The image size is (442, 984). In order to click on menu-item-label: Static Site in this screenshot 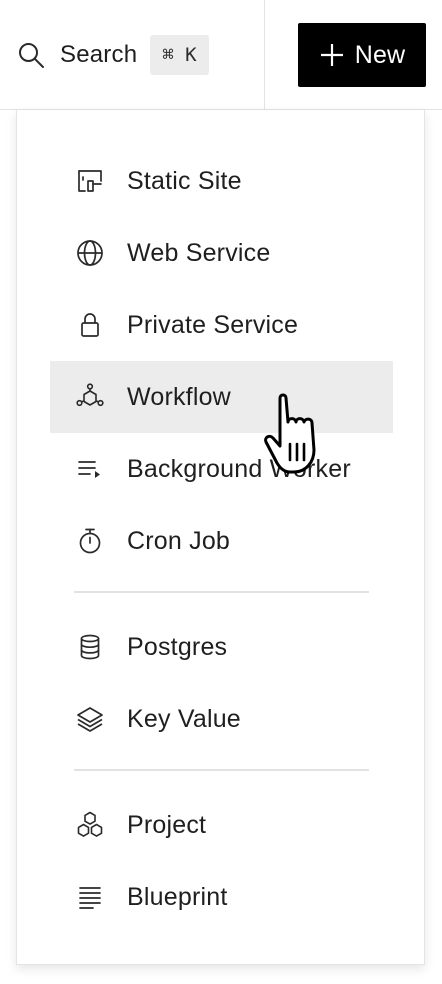, I will do `click(184, 180)`.